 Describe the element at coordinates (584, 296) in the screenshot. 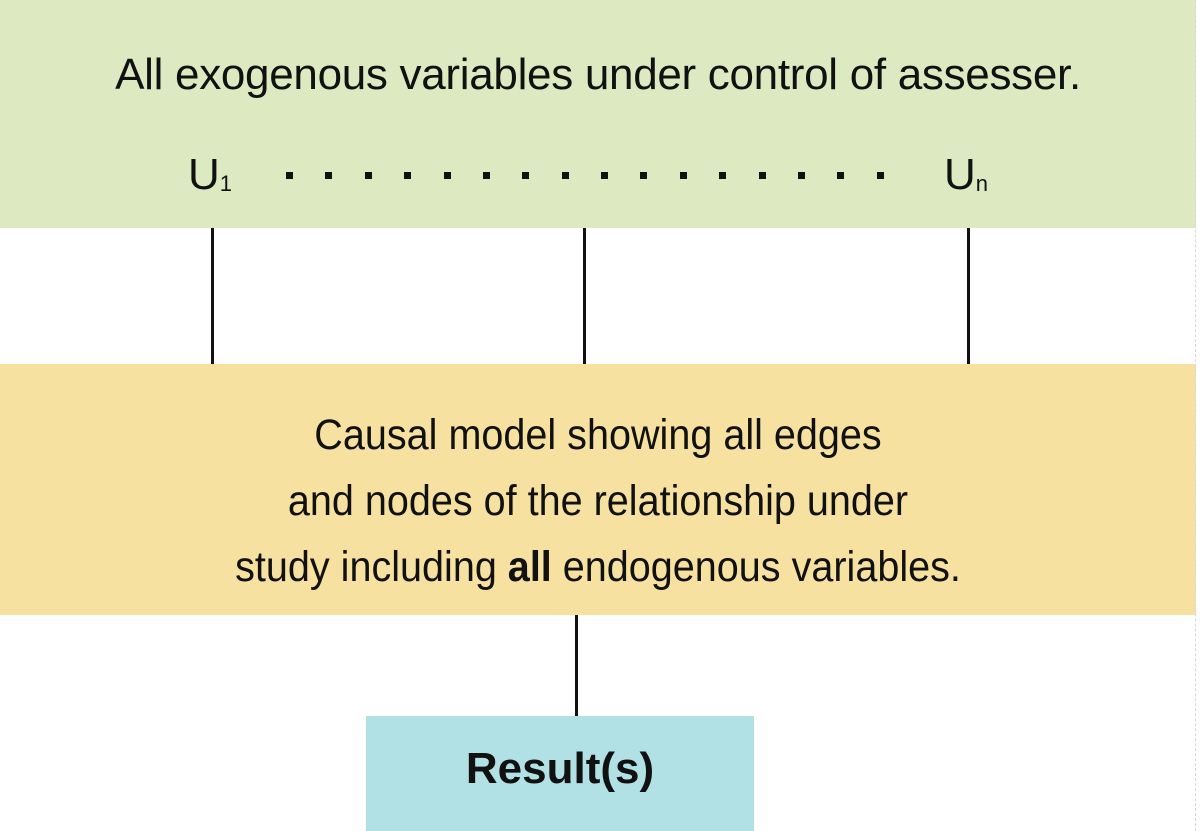

I see `edge-middle-to-model` at that location.